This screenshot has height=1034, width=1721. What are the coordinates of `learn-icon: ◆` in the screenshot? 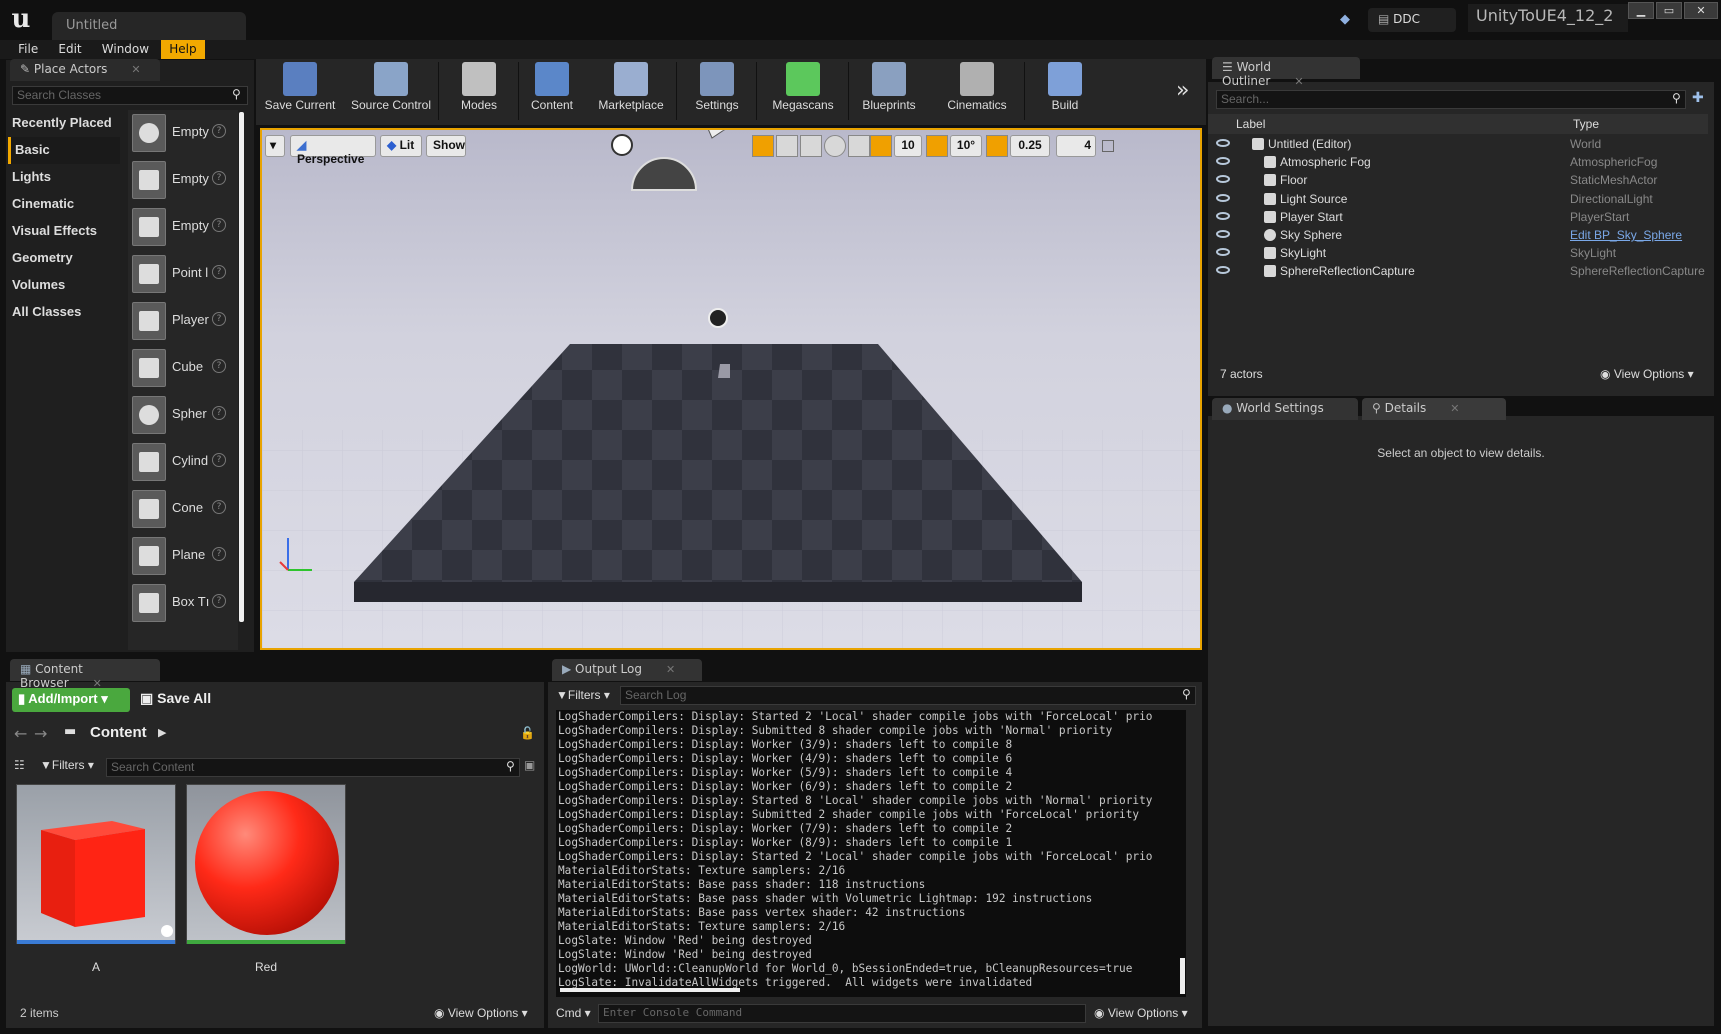 It's located at (1348, 19).